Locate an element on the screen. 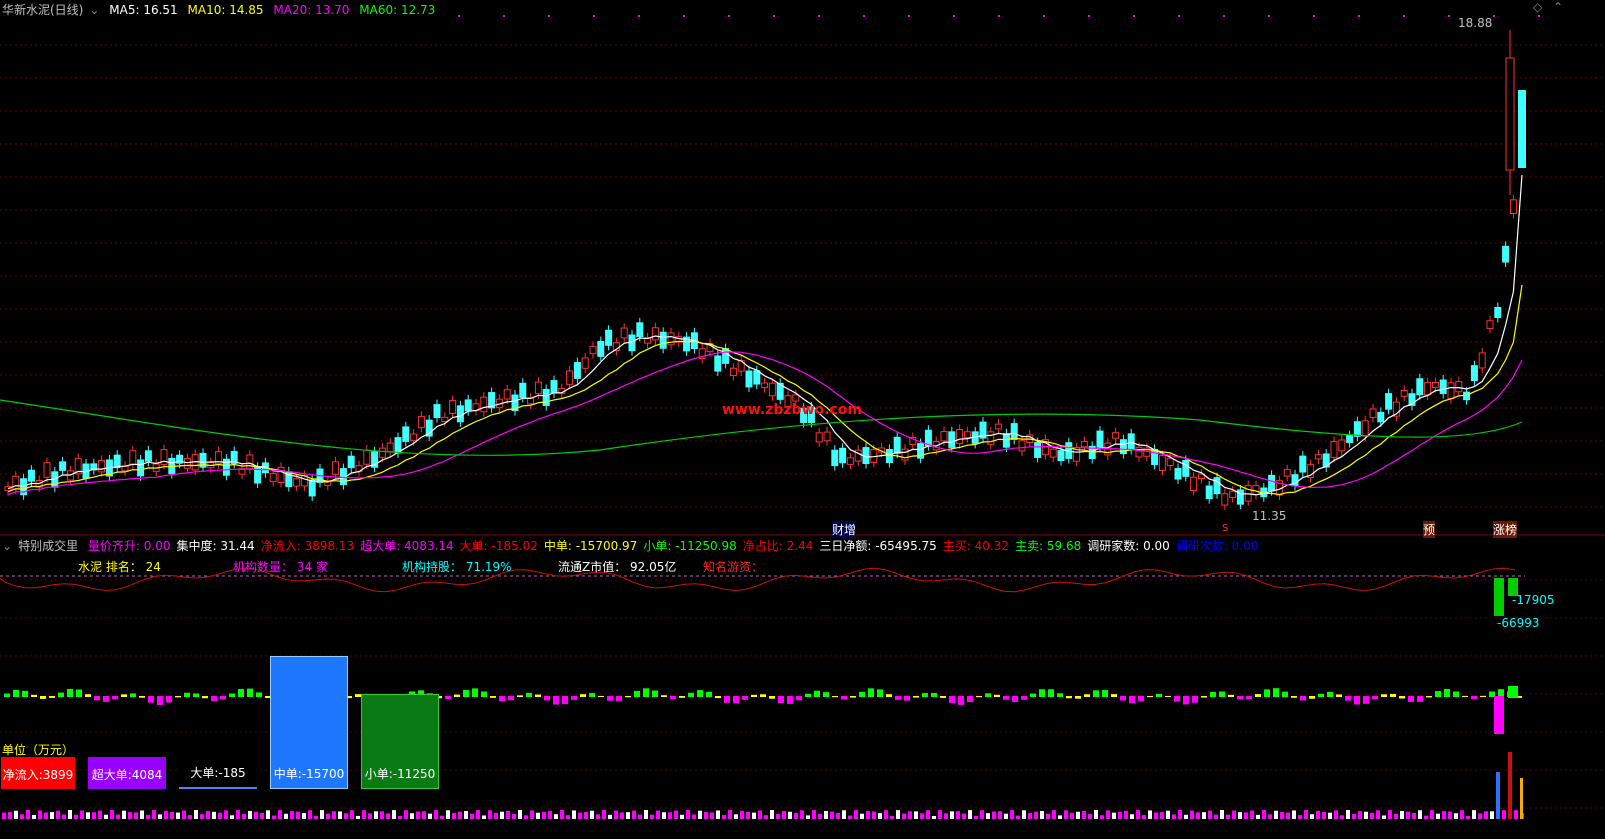 The image size is (1605, 839). medium-order-label: 中单:-15700 is located at coordinates (309, 774).